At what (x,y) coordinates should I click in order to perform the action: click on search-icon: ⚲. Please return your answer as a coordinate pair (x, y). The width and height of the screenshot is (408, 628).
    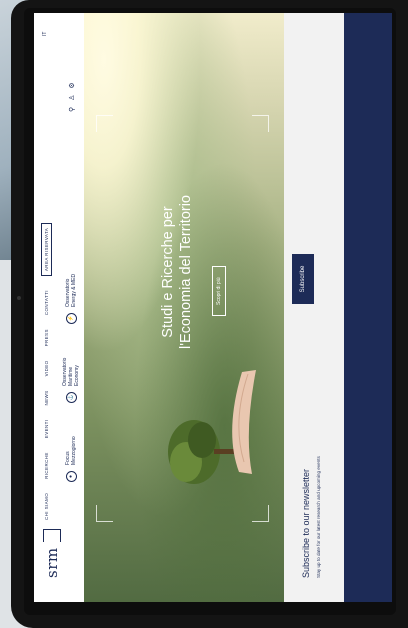
    Looking at the image, I should click on (72, 109).